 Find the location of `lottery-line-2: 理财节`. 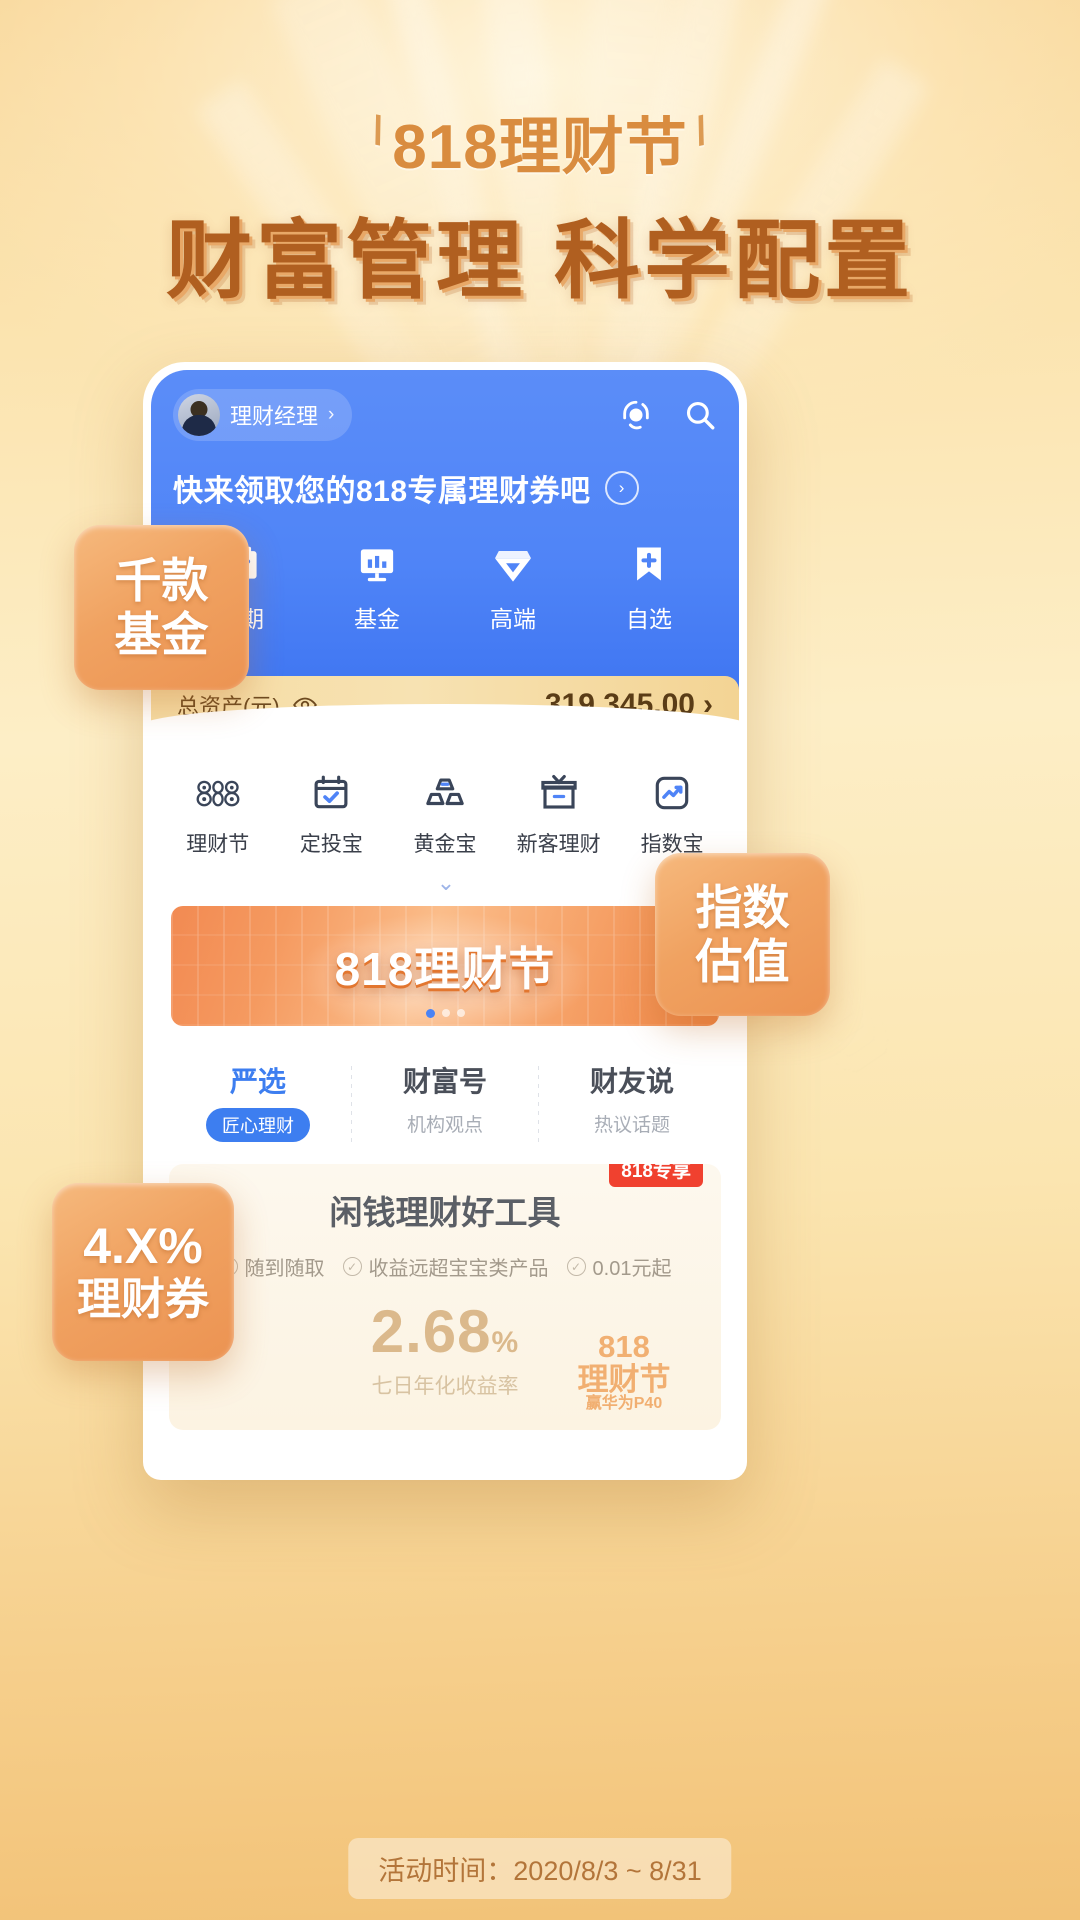

lottery-line-2: 理财节 is located at coordinates (624, 1379).